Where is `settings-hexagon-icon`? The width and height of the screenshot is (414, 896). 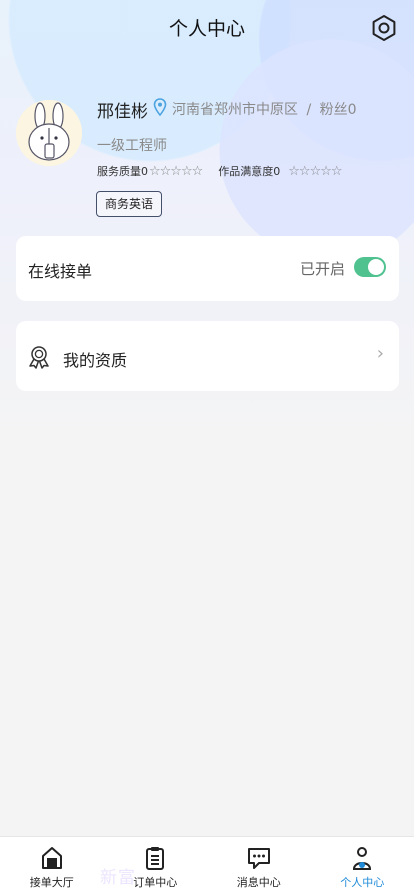
settings-hexagon-icon is located at coordinates (384, 28).